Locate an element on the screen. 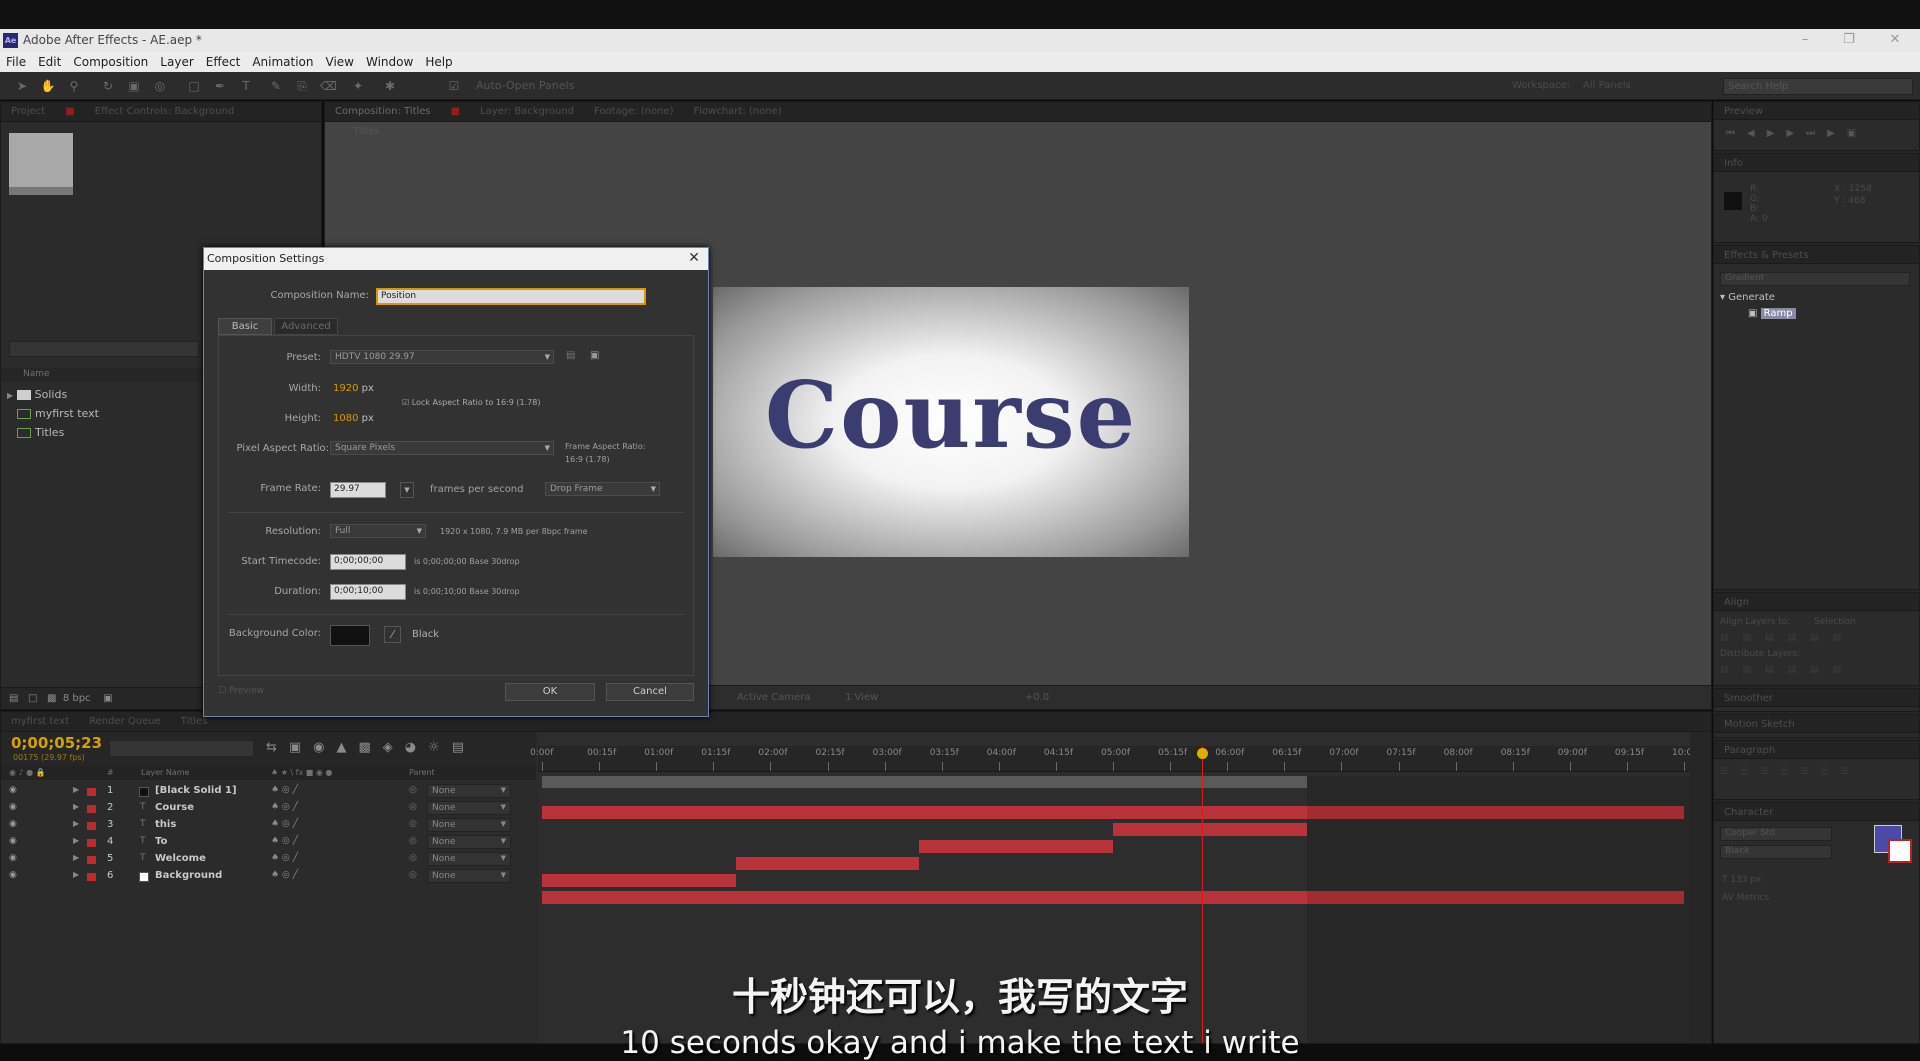  pen-tool-icon: ✒ is located at coordinates (220, 86).